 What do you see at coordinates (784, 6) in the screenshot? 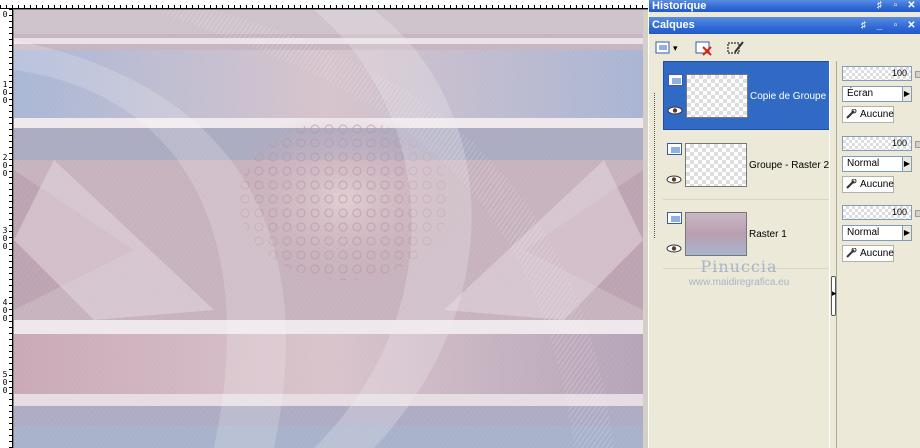
I see `history-title-bar: Historique ♯ ▫ ✕` at bounding box center [784, 6].